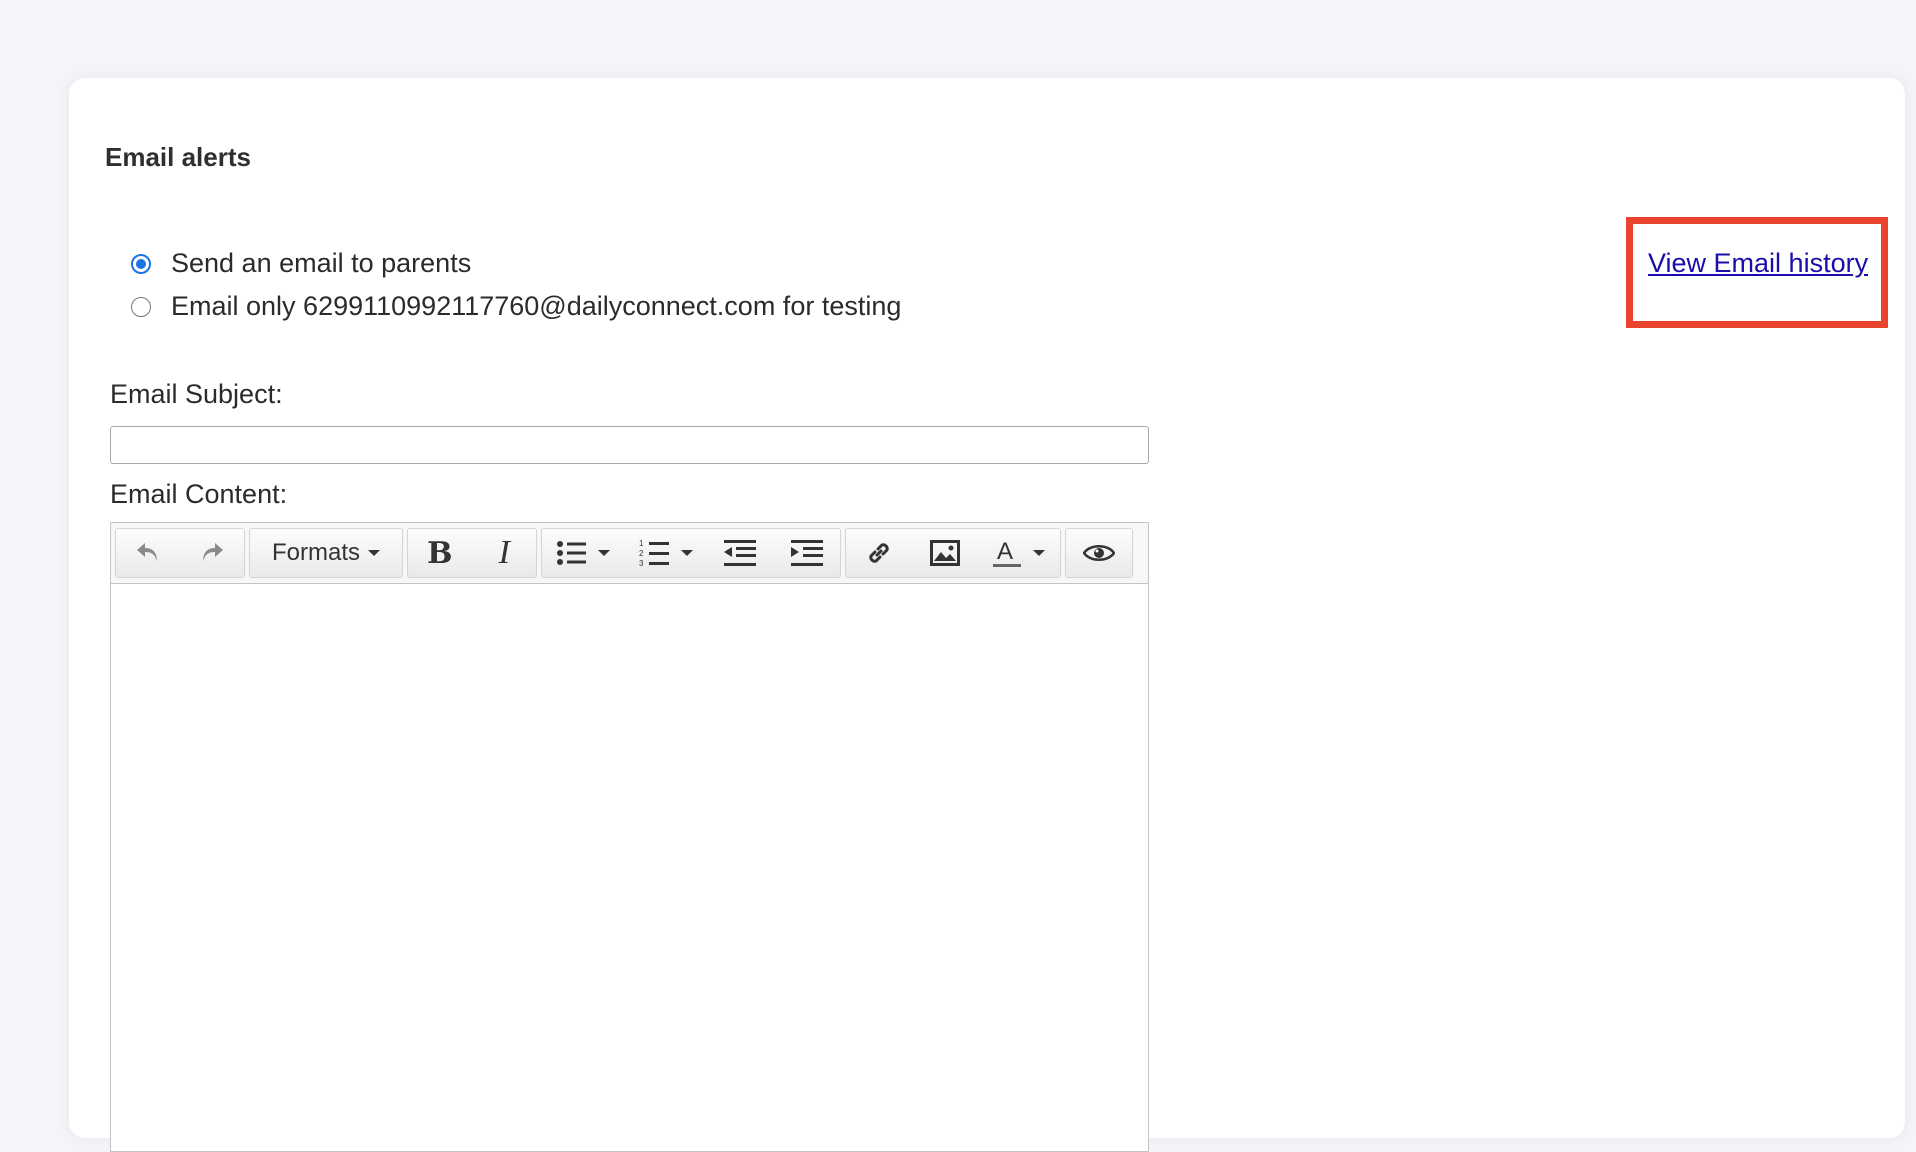 This screenshot has width=1916, height=1152. Describe the element at coordinates (199, 494) in the screenshot. I see `email-content-label: Email Content:` at that location.